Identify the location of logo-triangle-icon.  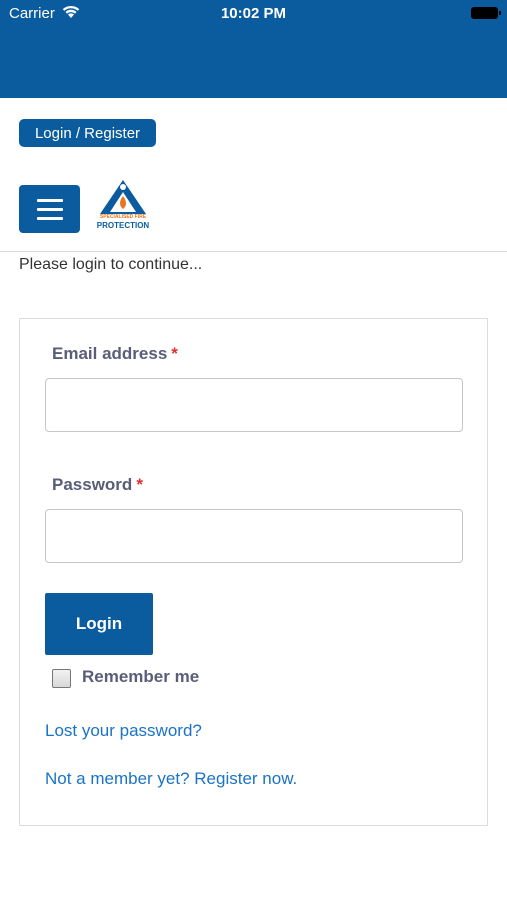
(123, 197).